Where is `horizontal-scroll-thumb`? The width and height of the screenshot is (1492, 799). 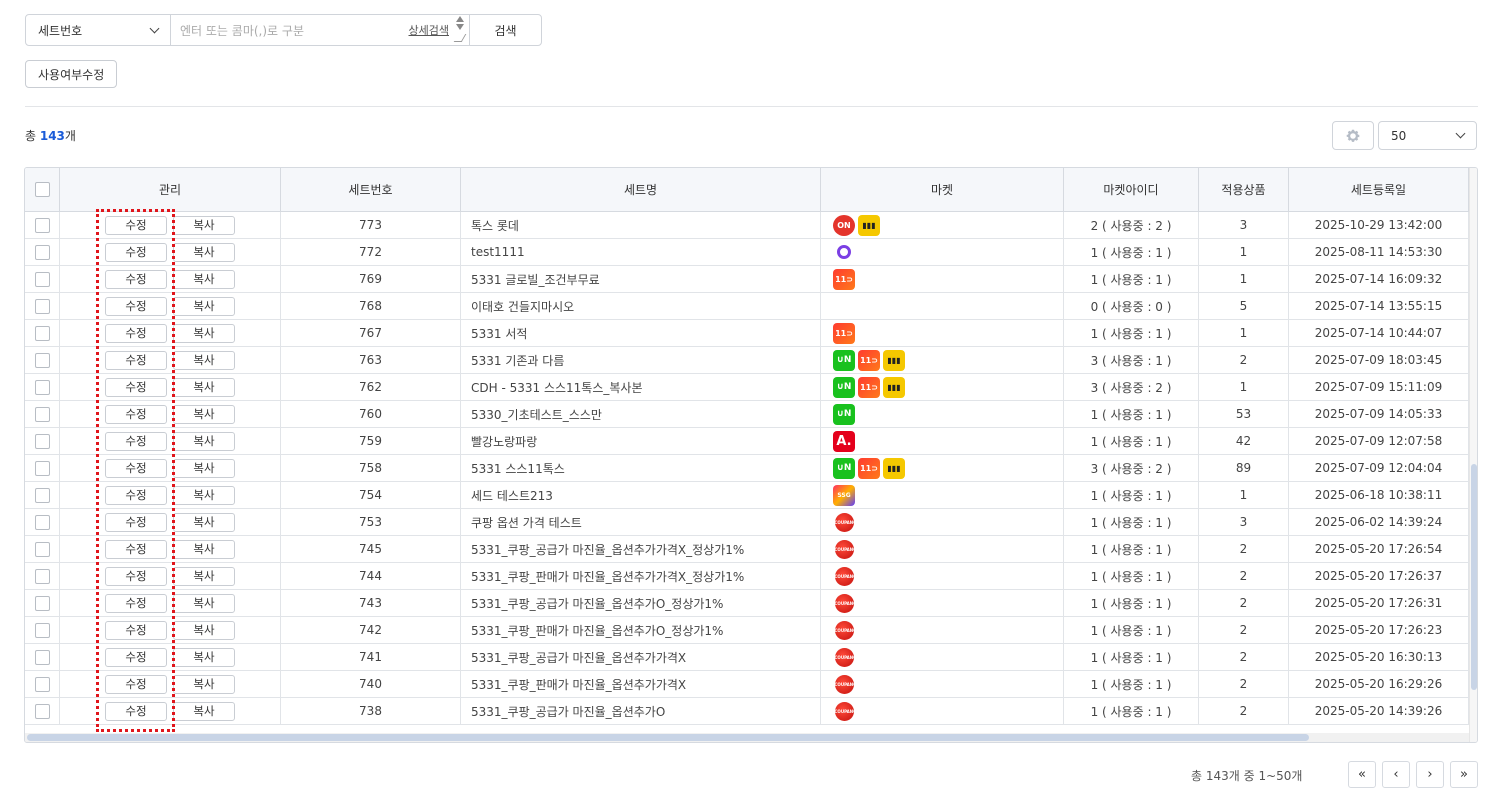 horizontal-scroll-thumb is located at coordinates (668, 737).